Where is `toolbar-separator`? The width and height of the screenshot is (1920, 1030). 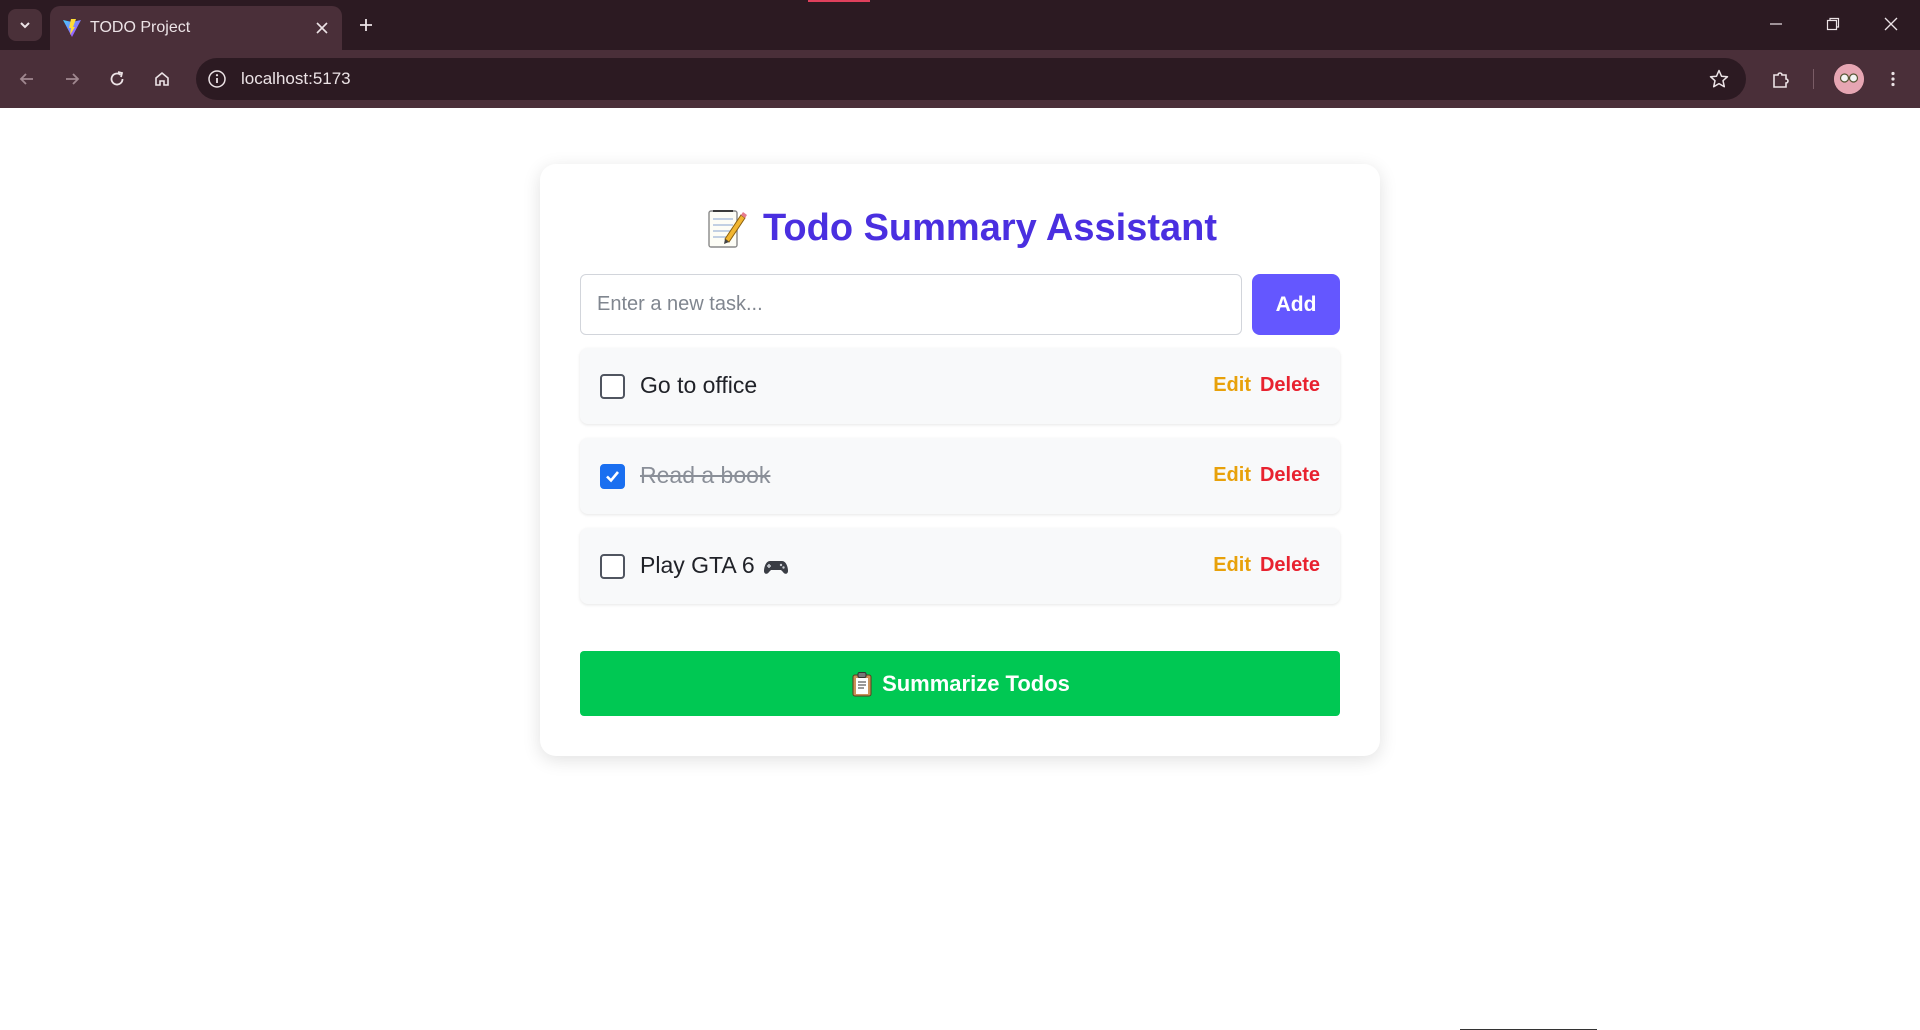 toolbar-separator is located at coordinates (1813, 79).